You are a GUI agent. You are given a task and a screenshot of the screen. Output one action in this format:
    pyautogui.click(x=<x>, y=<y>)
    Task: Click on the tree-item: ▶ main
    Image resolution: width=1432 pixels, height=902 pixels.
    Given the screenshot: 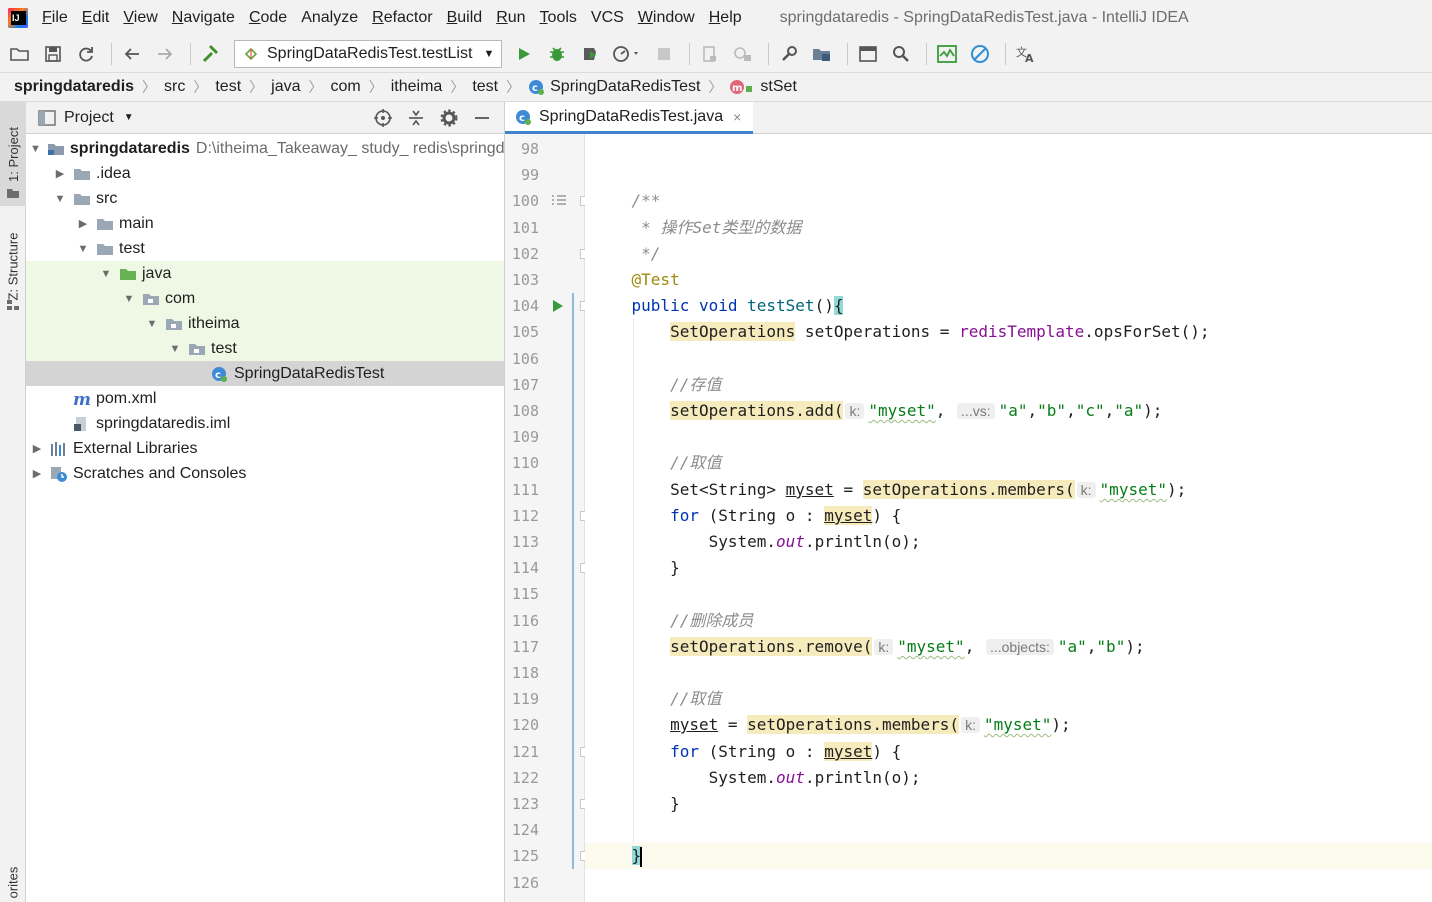 What is the action you would take?
    pyautogui.click(x=265, y=223)
    